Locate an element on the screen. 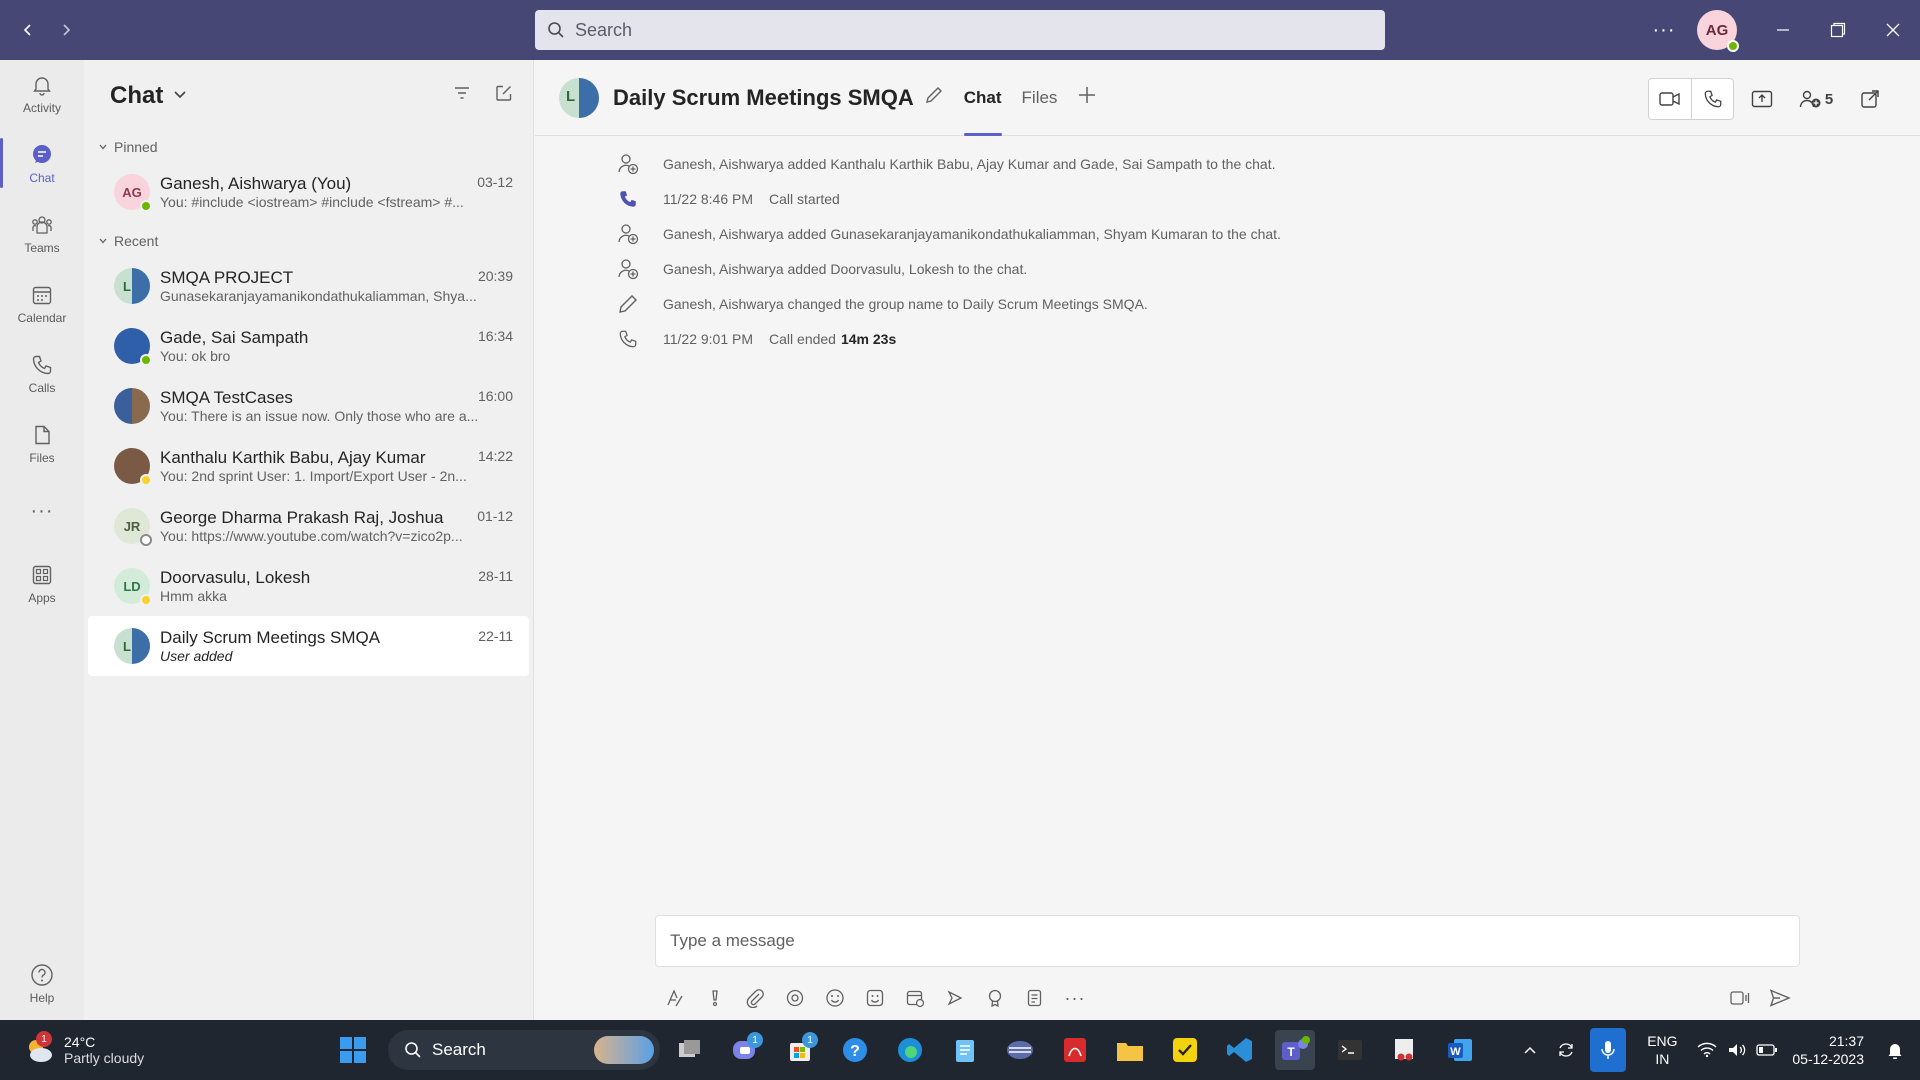 This screenshot has width=1920, height=1080. edit-name-icon is located at coordinates (934, 97).